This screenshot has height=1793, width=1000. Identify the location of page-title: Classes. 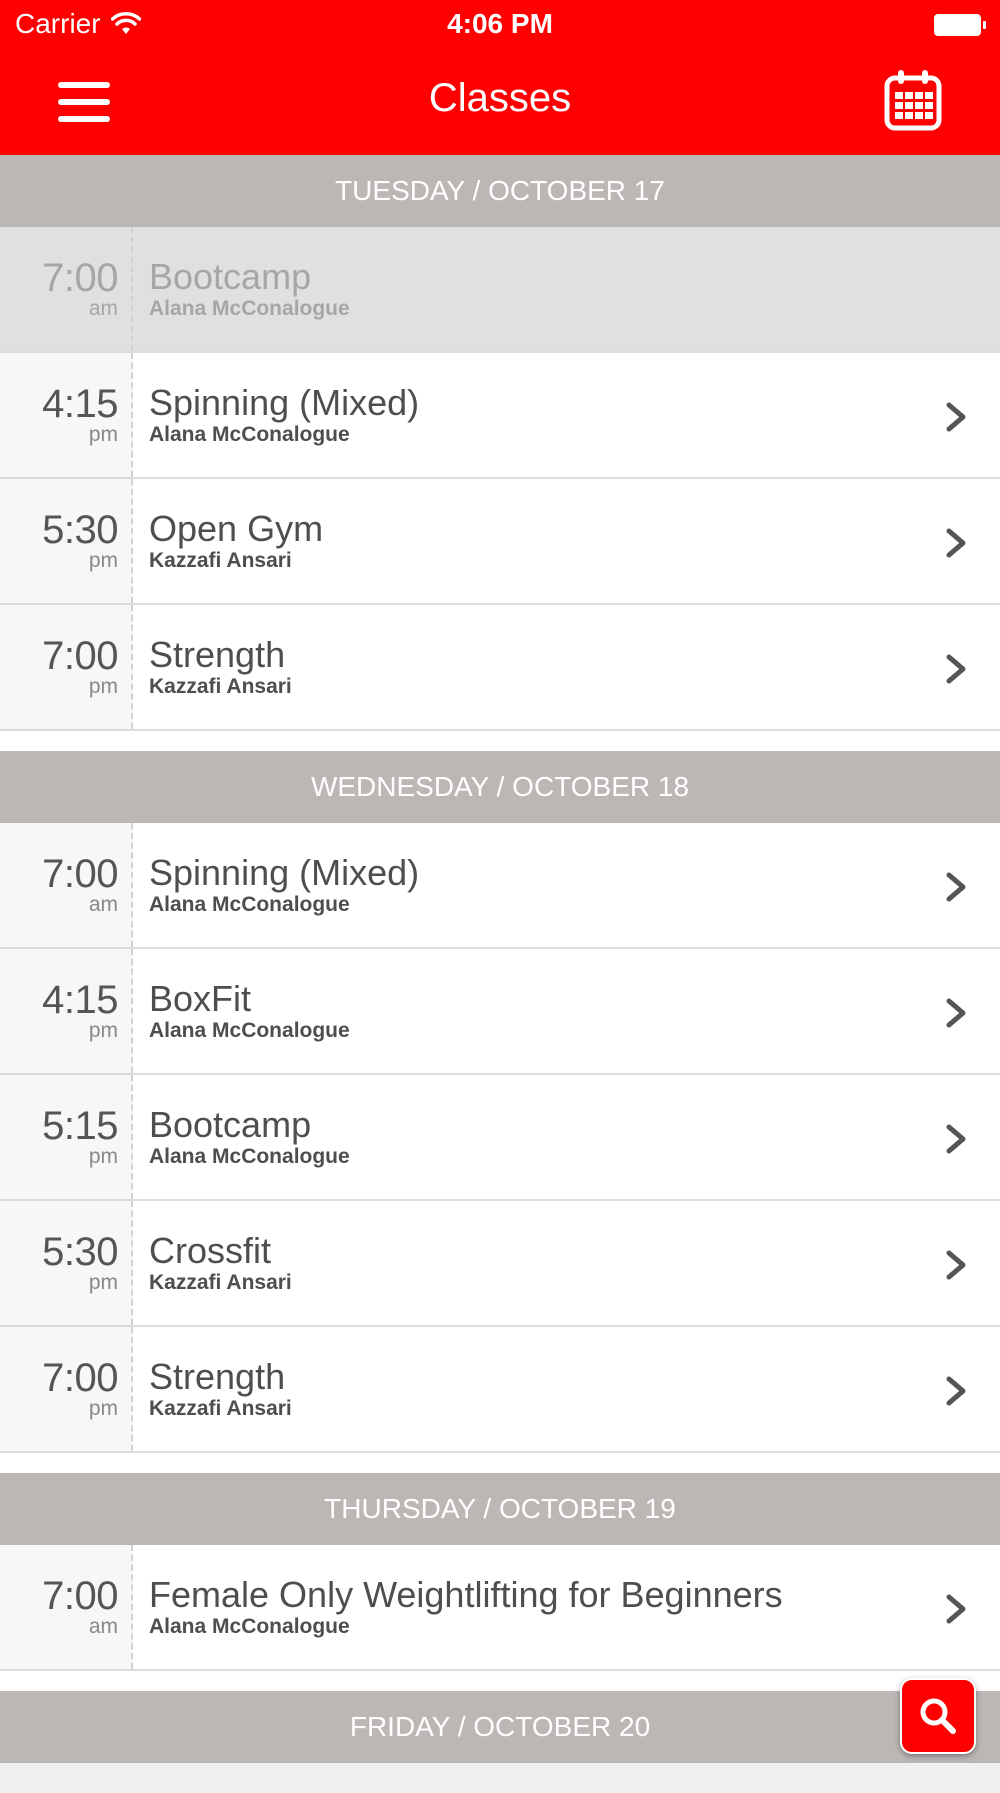
(500, 98).